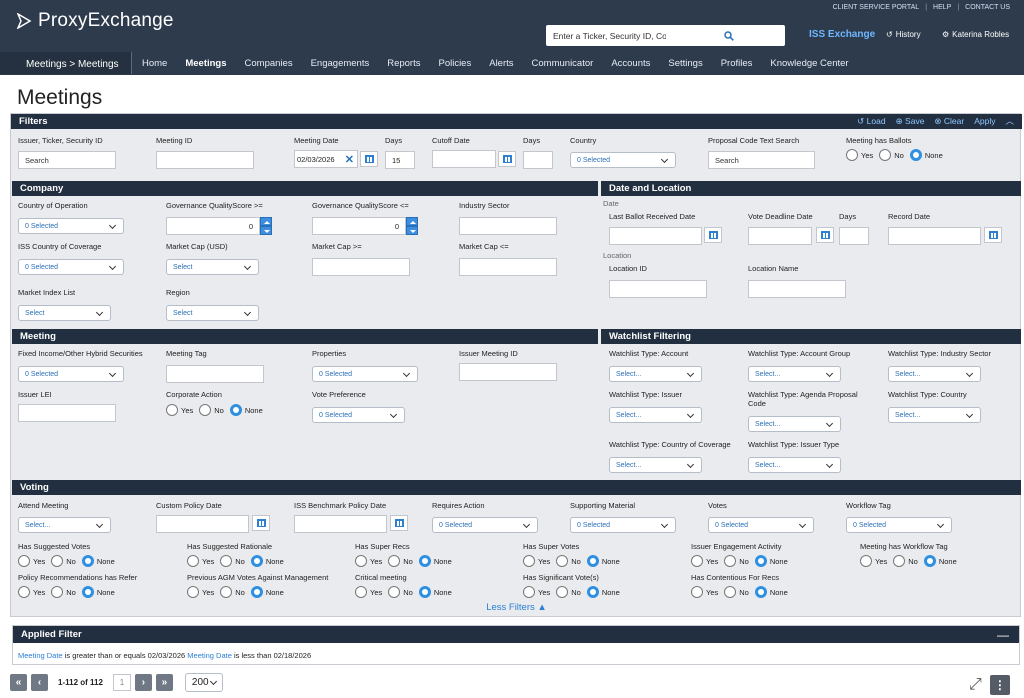 Image resolution: width=1024 pixels, height=698 pixels. Describe the element at coordinates (630, 63) in the screenshot. I see `nav-accounts: Accounts` at that location.